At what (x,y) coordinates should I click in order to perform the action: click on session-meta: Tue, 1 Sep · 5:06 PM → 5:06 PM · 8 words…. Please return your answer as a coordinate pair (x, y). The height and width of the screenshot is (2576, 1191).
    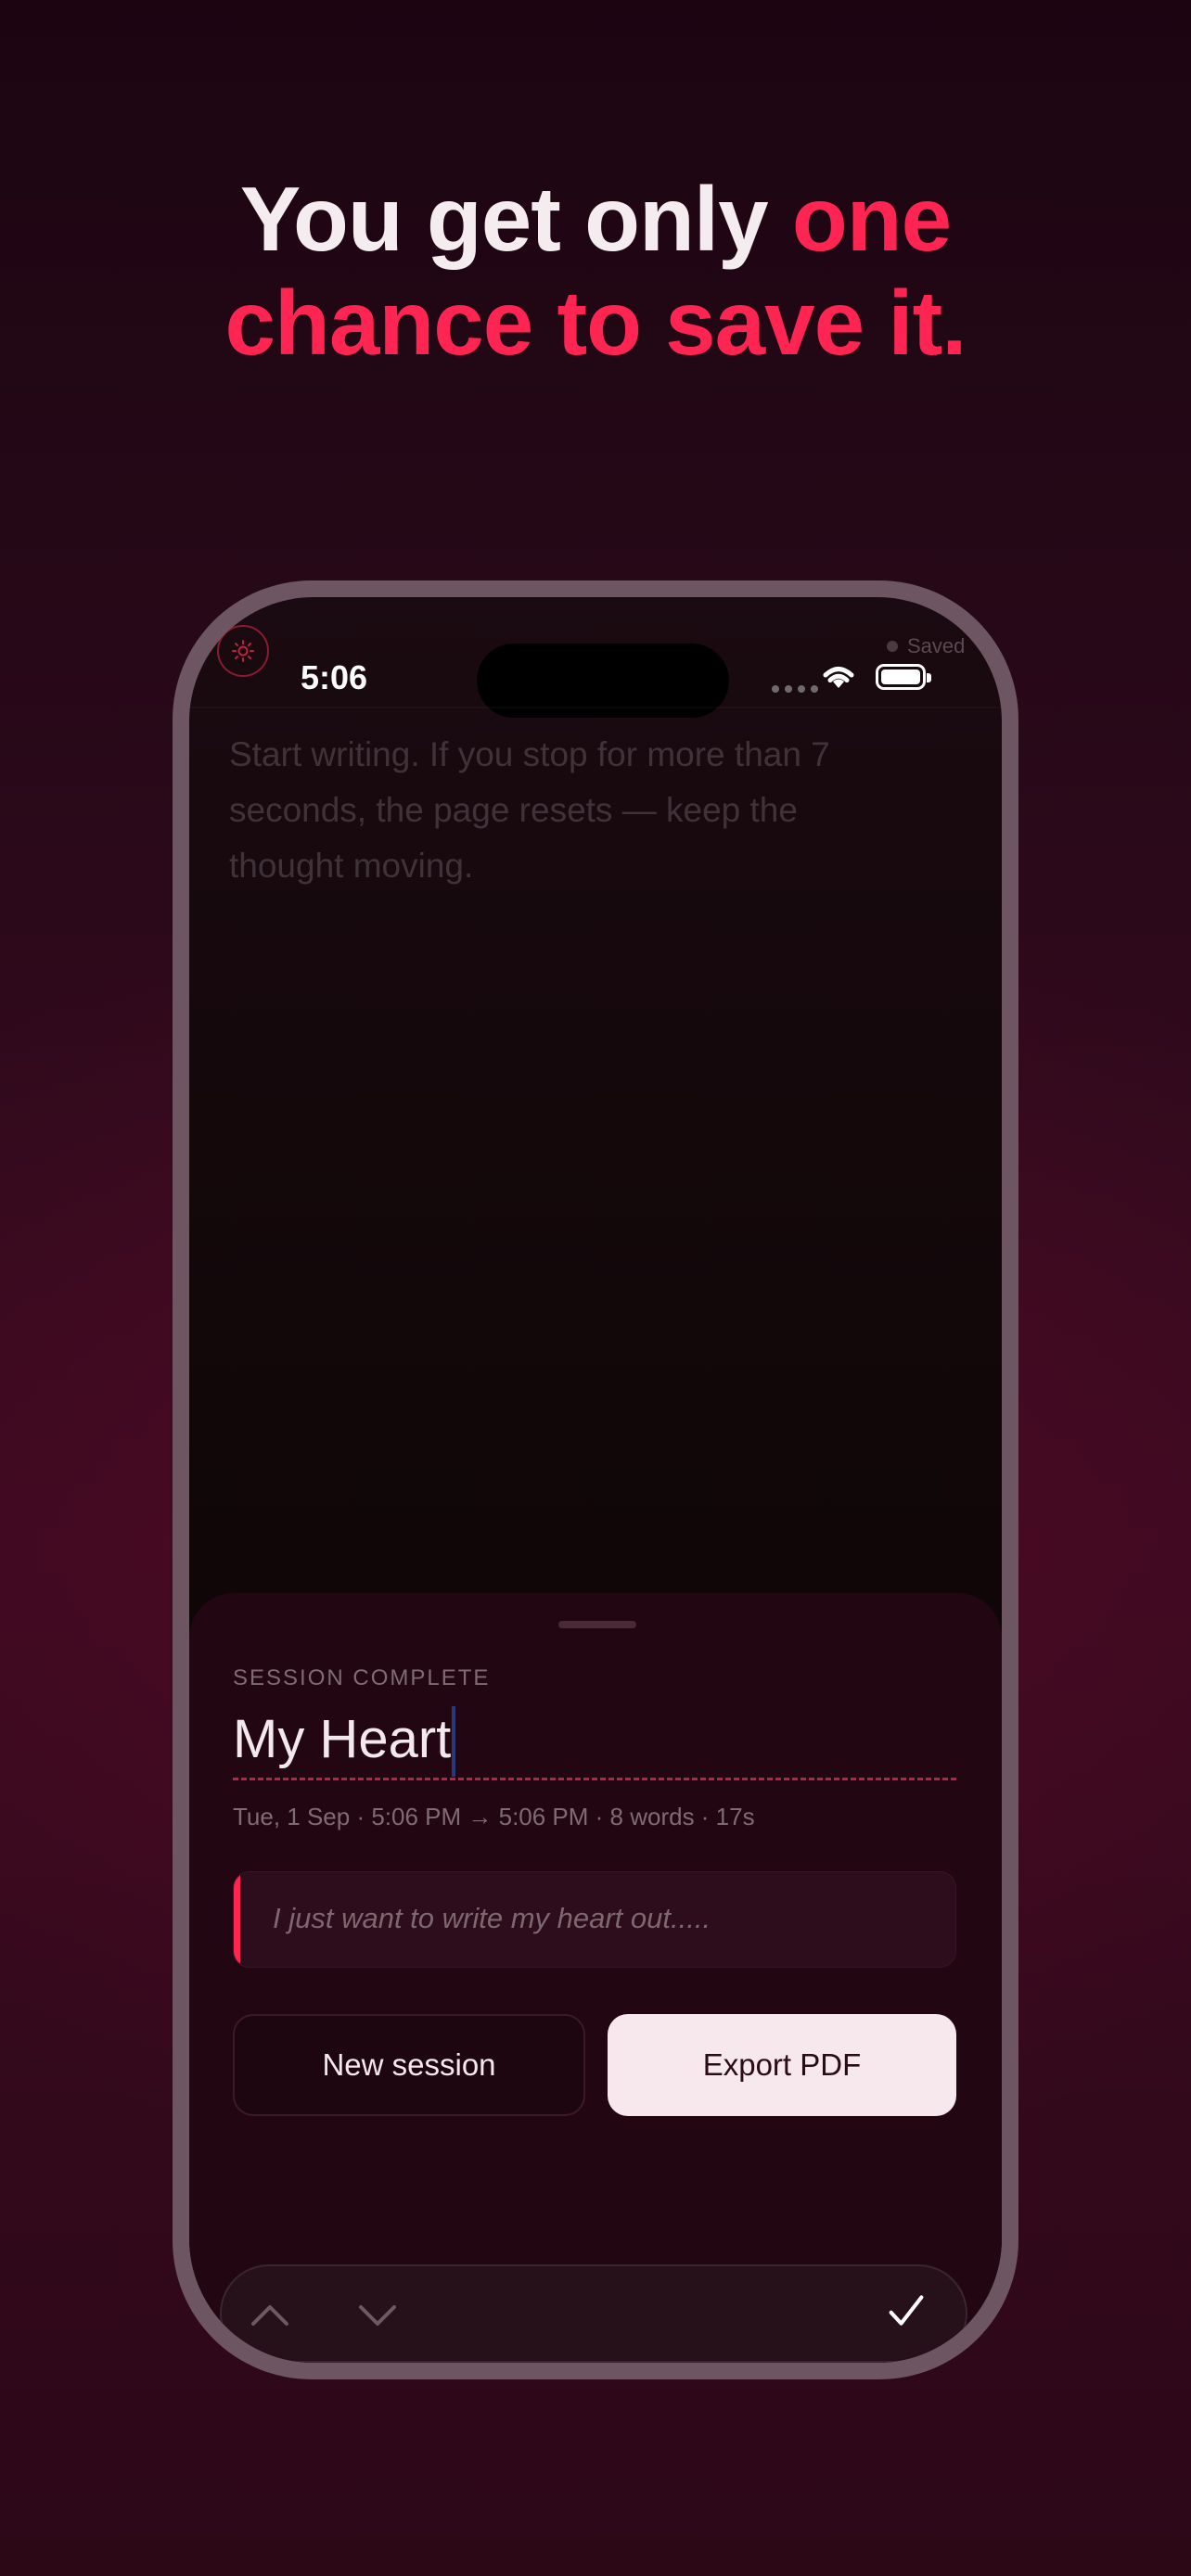
    Looking at the image, I should click on (494, 1816).